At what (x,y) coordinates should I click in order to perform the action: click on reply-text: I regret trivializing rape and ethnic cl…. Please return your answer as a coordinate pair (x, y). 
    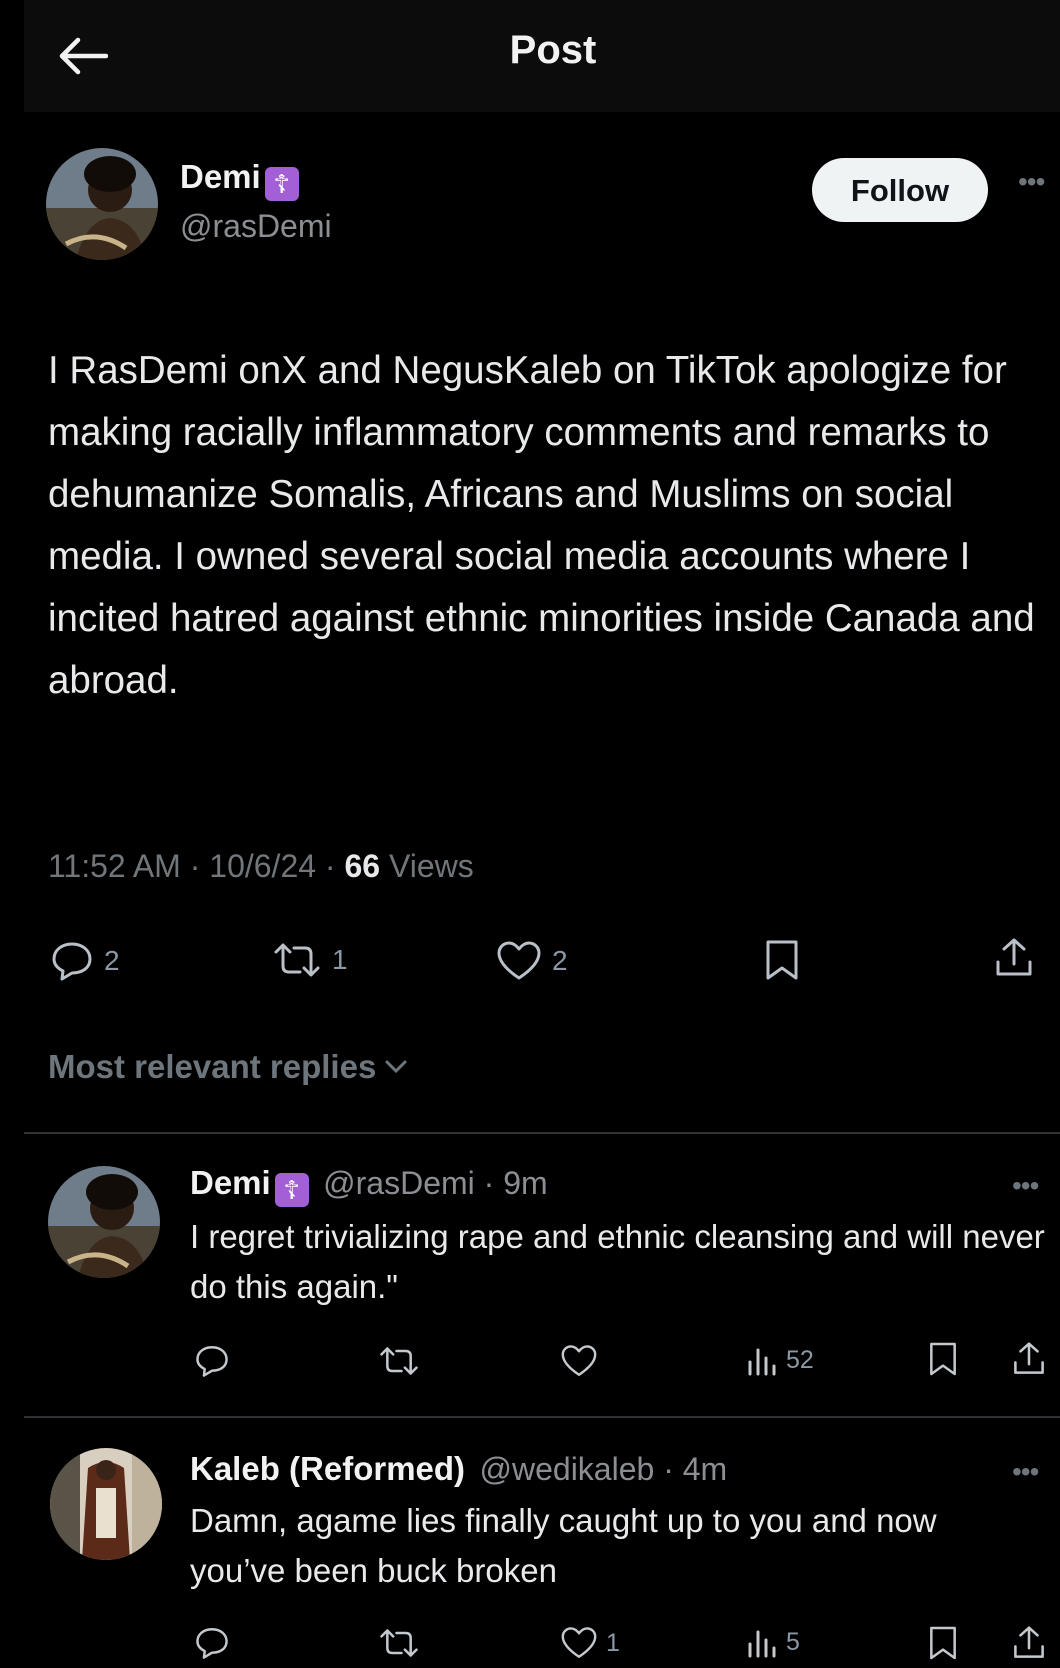
    Looking at the image, I should click on (617, 1261).